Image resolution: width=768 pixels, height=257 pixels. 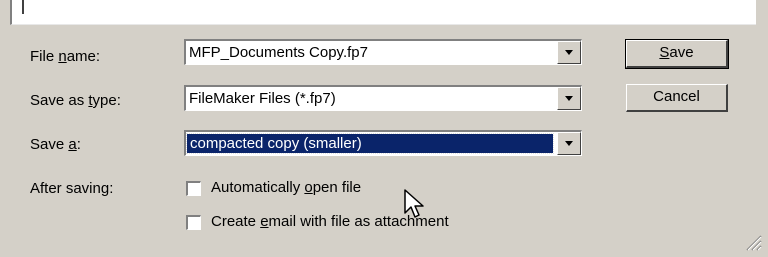 I want to click on save-a-dropdown-arrow-icon, so click(x=569, y=143).